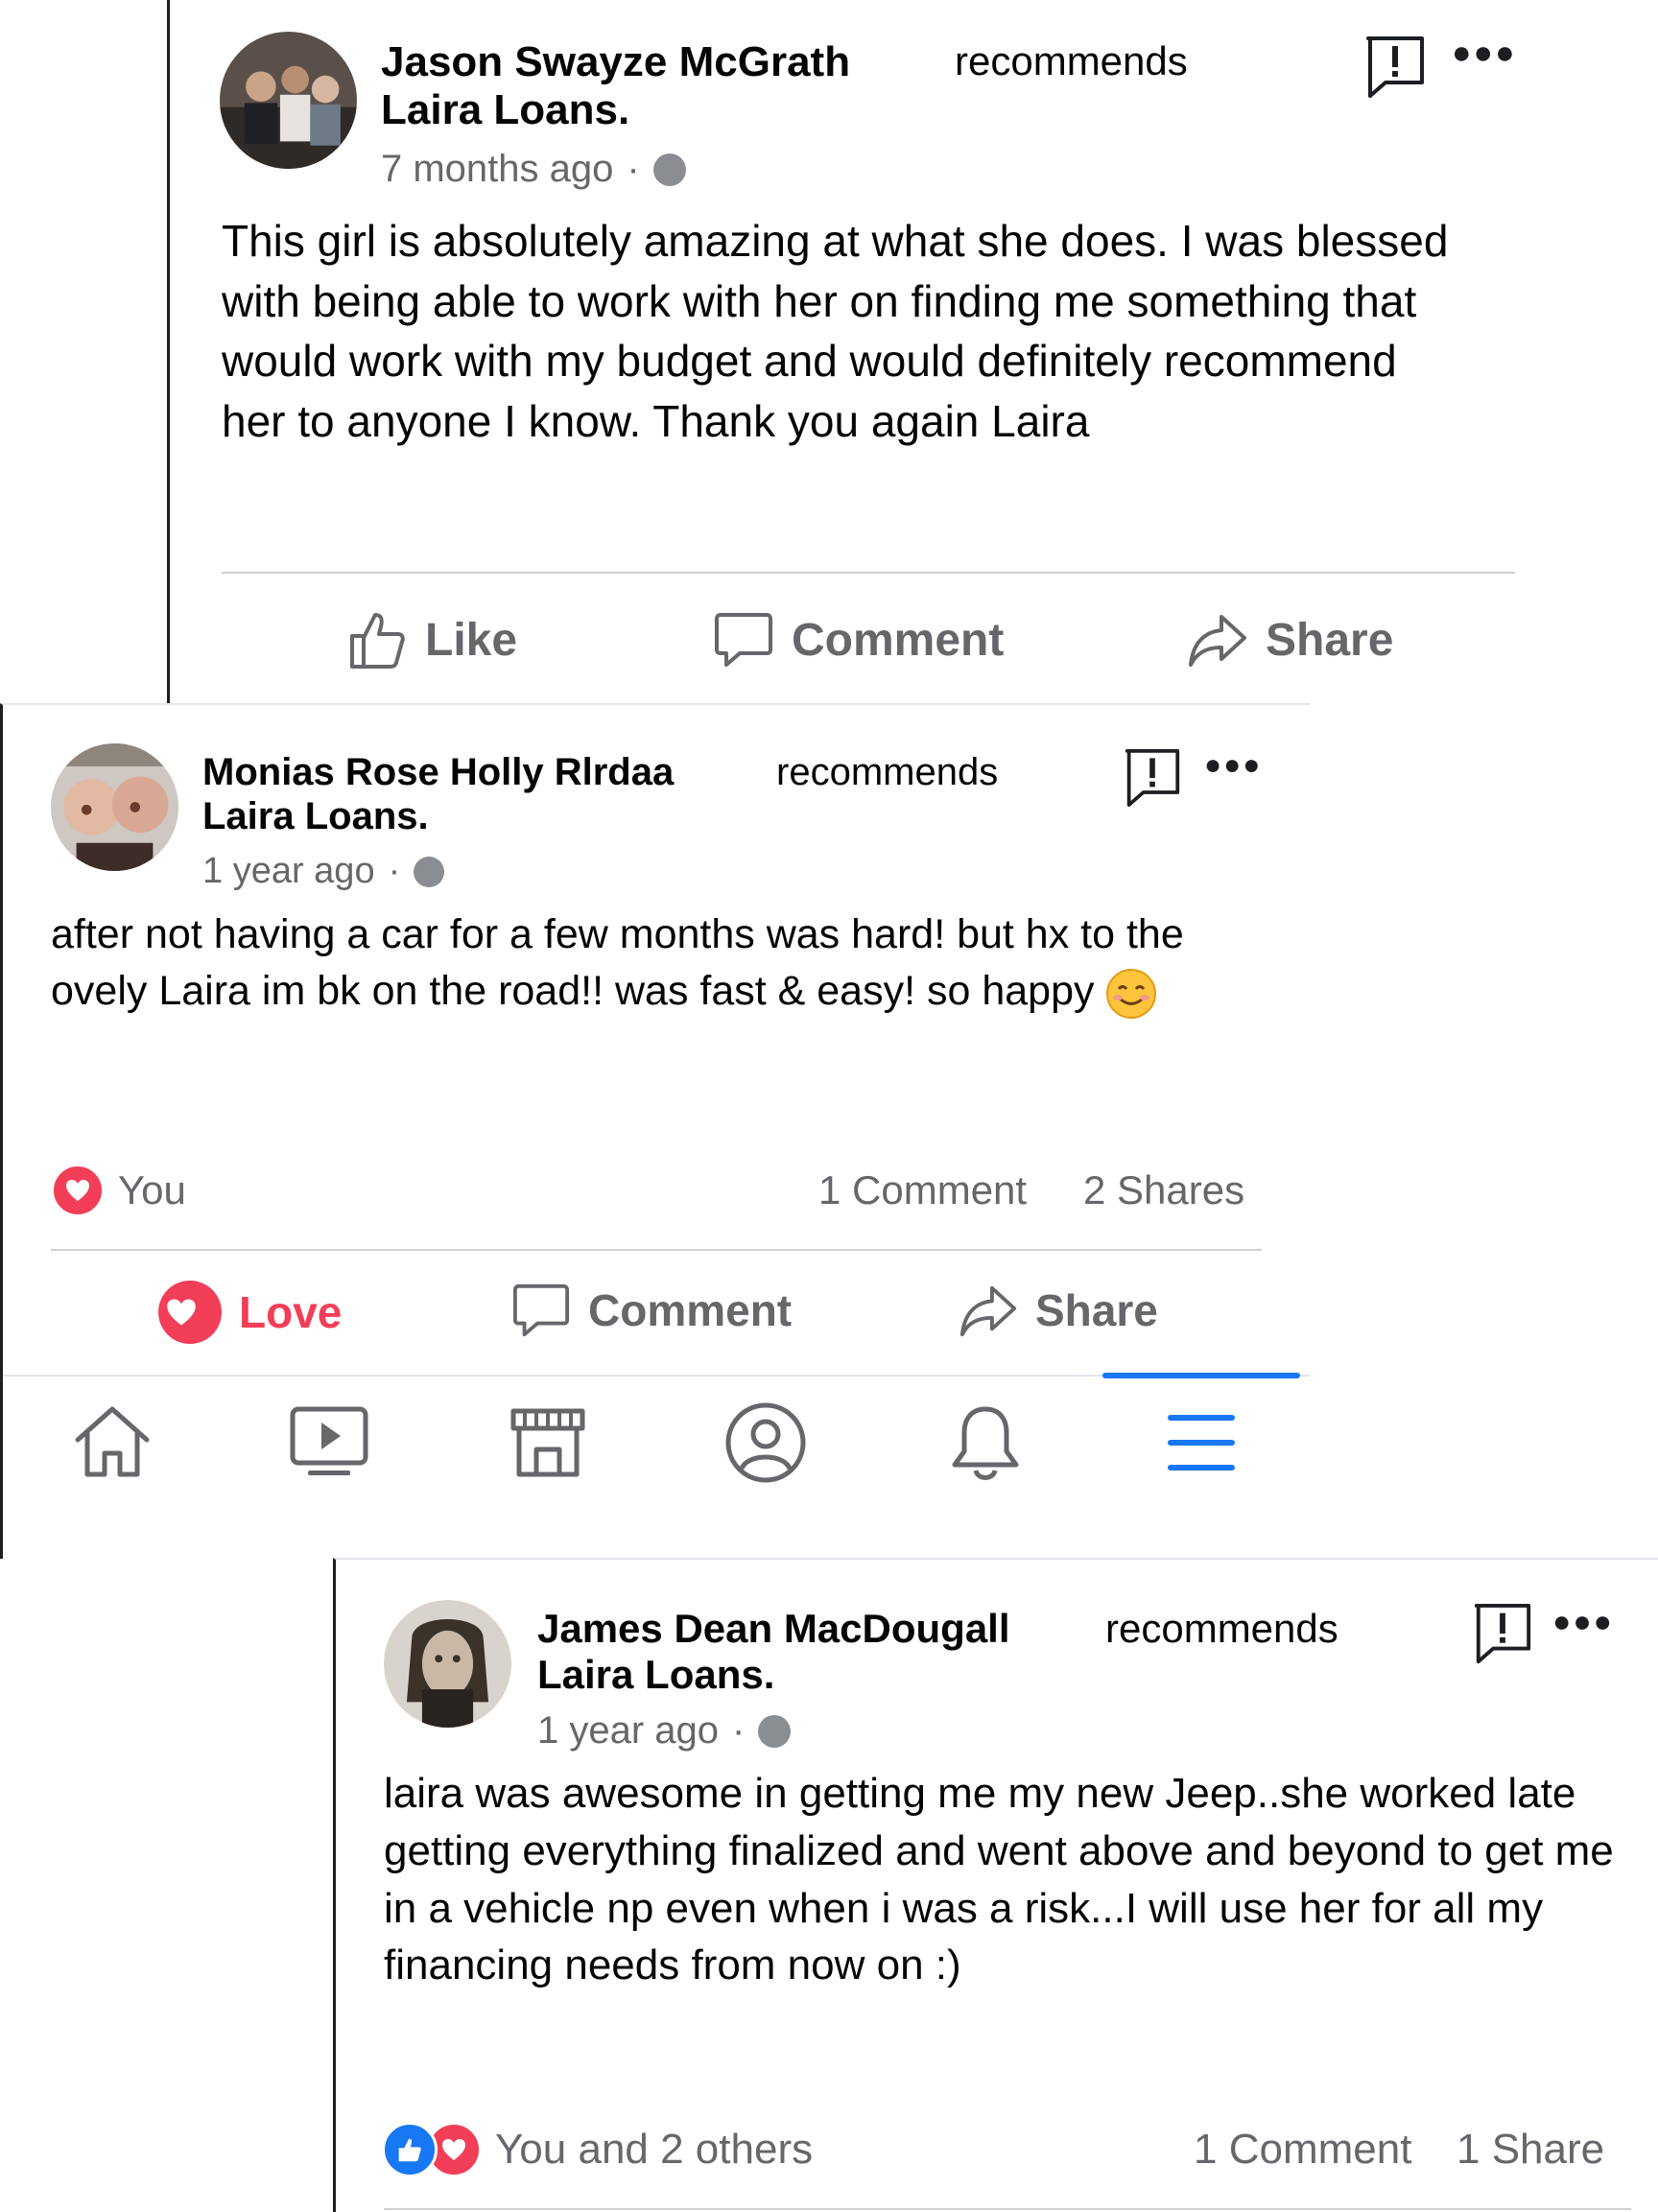 The image size is (1658, 2212). Describe the element at coordinates (438, 772) in the screenshot. I see `author-name: Monias Rose Holly Rlrdaa` at that location.